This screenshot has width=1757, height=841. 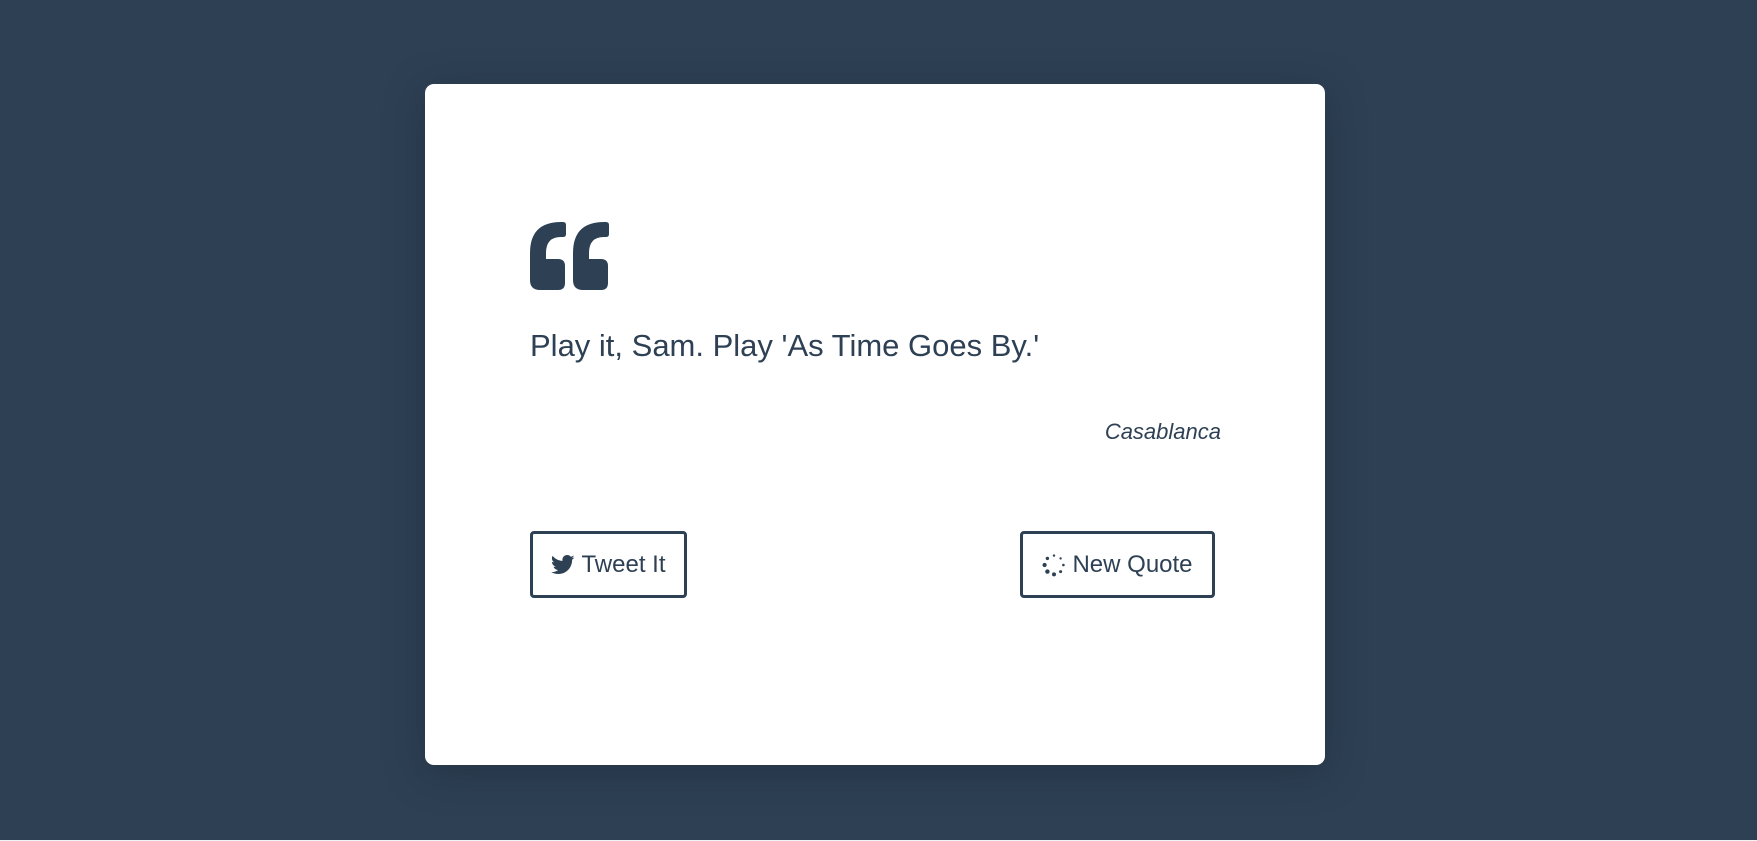 What do you see at coordinates (785, 345) in the screenshot?
I see `quote-text: Play it, Sam. Play 'As Time Goes By.'` at bounding box center [785, 345].